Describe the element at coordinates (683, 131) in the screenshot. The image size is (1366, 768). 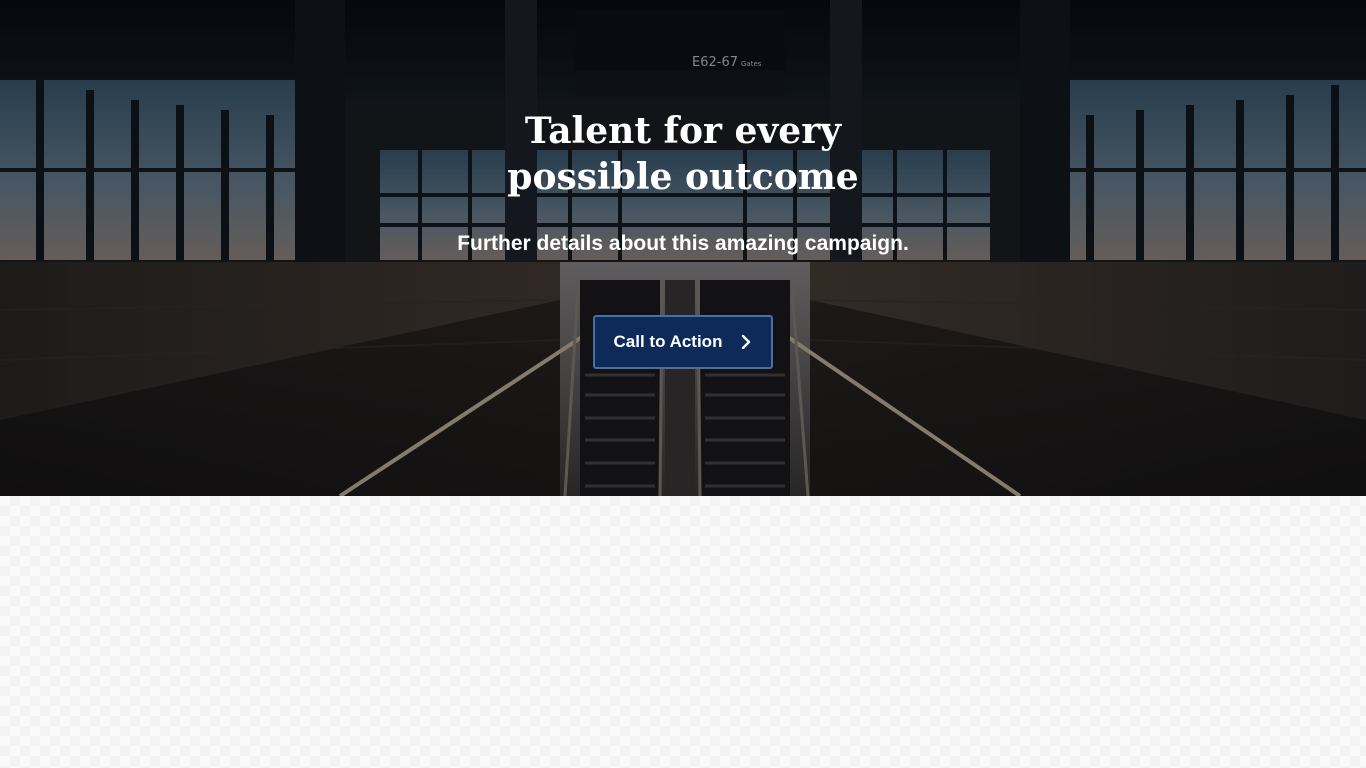
I see `hero-title-line-1: Talent for every` at that location.